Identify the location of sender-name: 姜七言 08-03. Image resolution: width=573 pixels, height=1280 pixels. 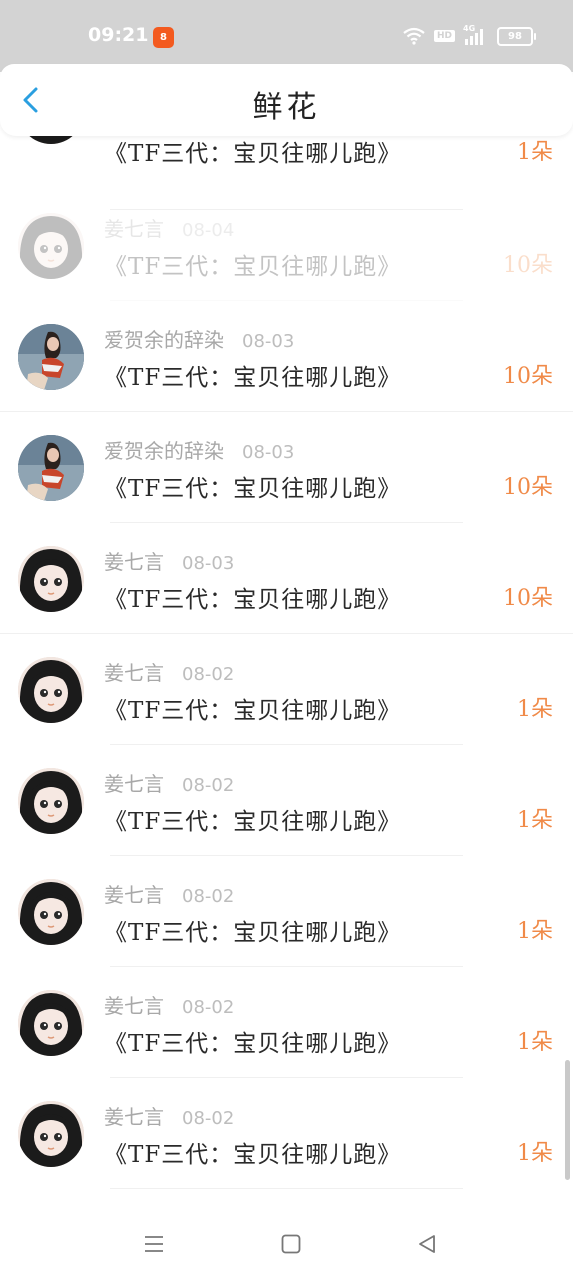
(169, 562).